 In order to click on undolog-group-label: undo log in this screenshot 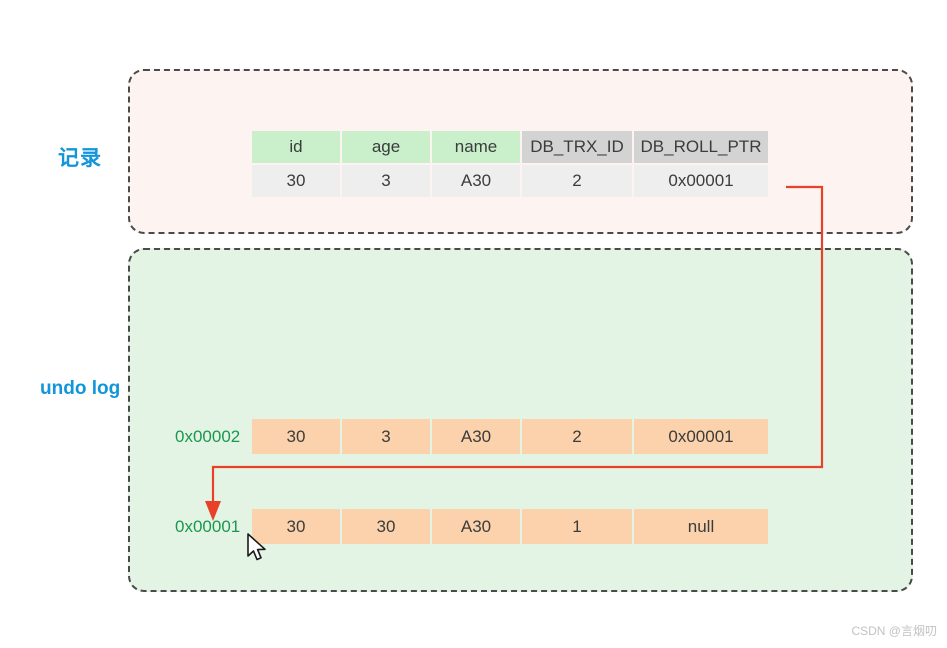, I will do `click(80, 388)`.